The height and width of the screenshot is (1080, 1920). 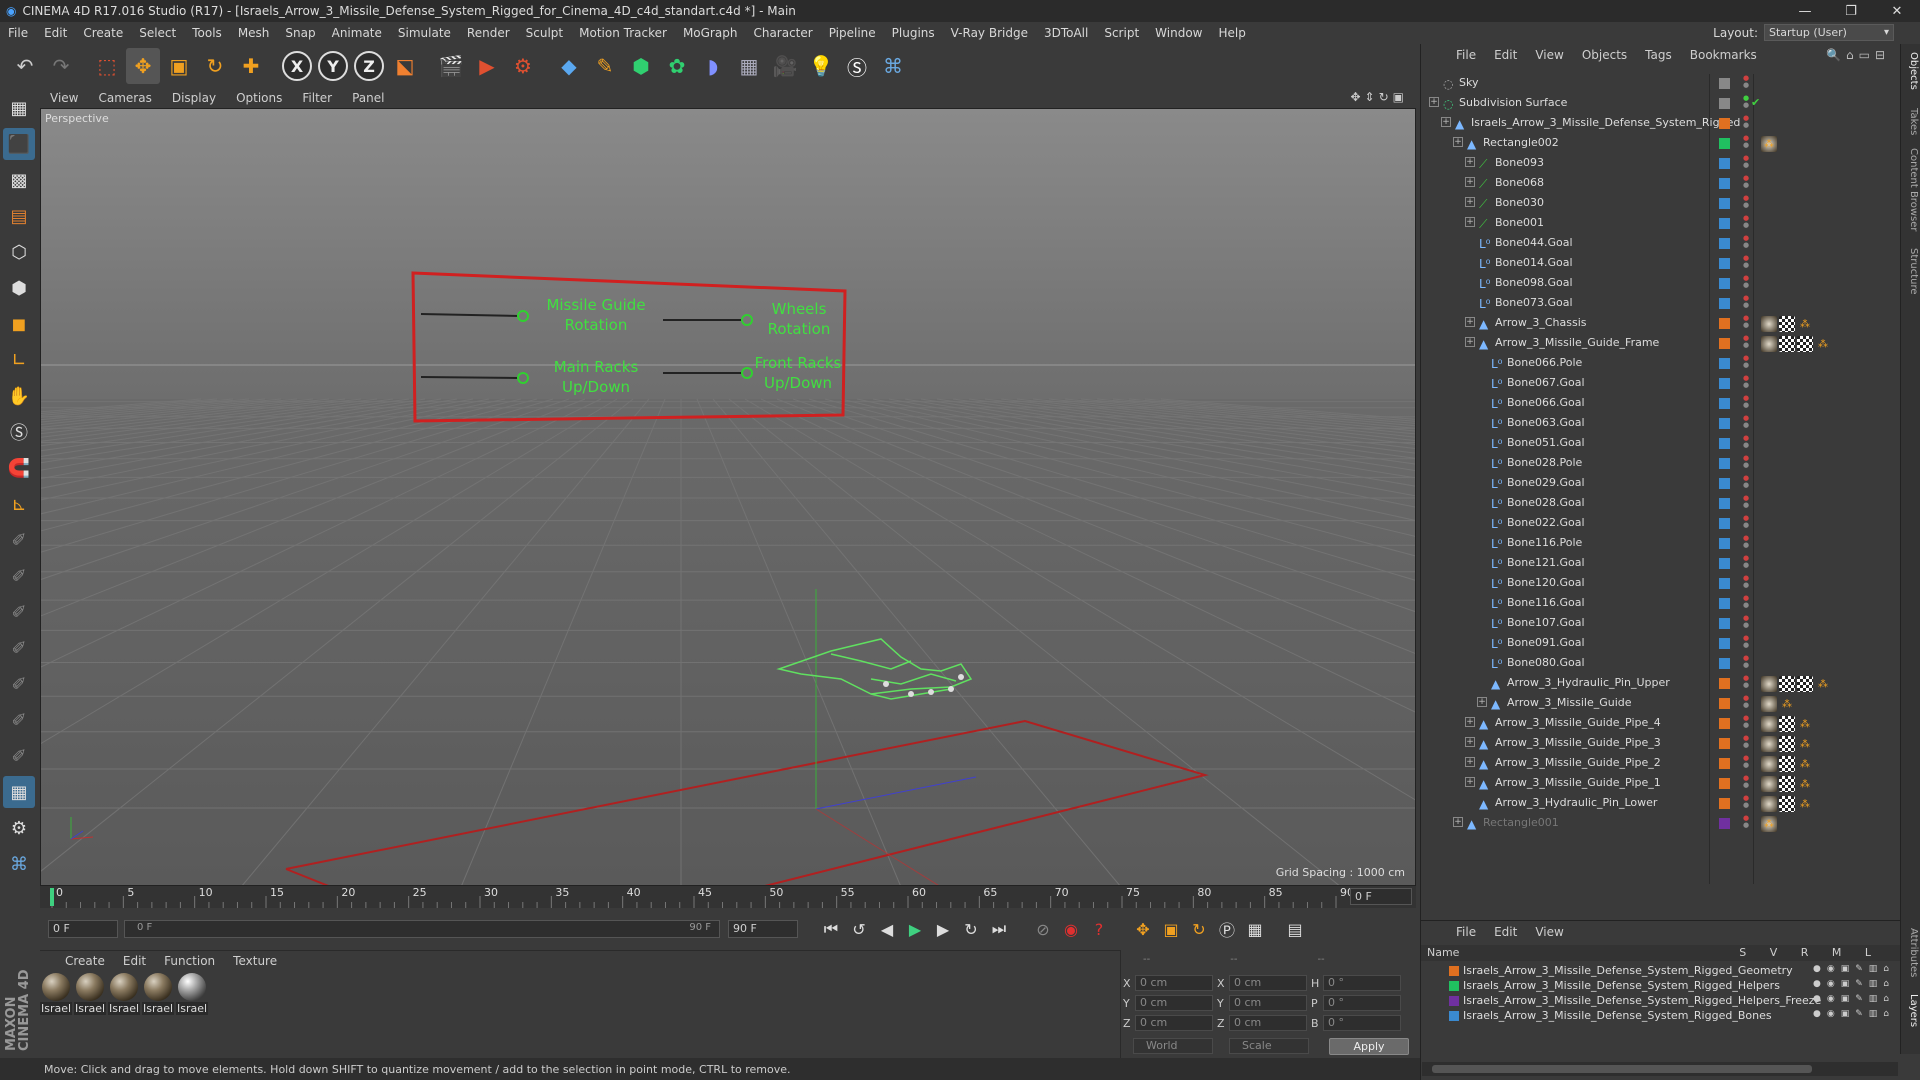 What do you see at coordinates (179, 66) in the screenshot?
I see `scale-tool-icon: ▣` at bounding box center [179, 66].